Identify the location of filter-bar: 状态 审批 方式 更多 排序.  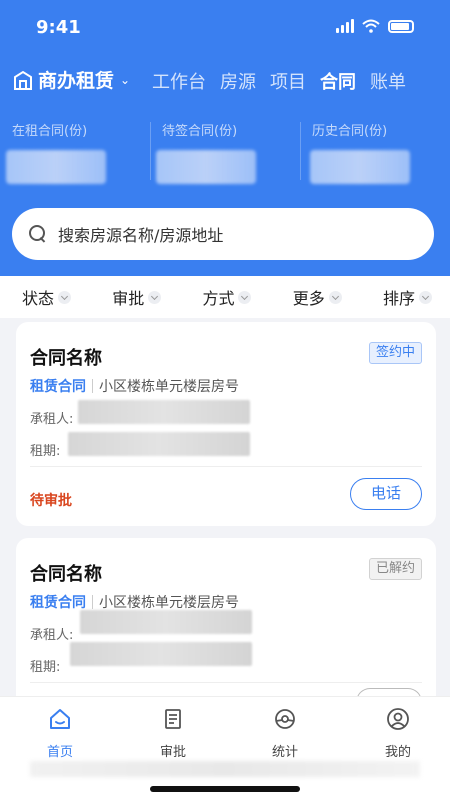
(225, 297).